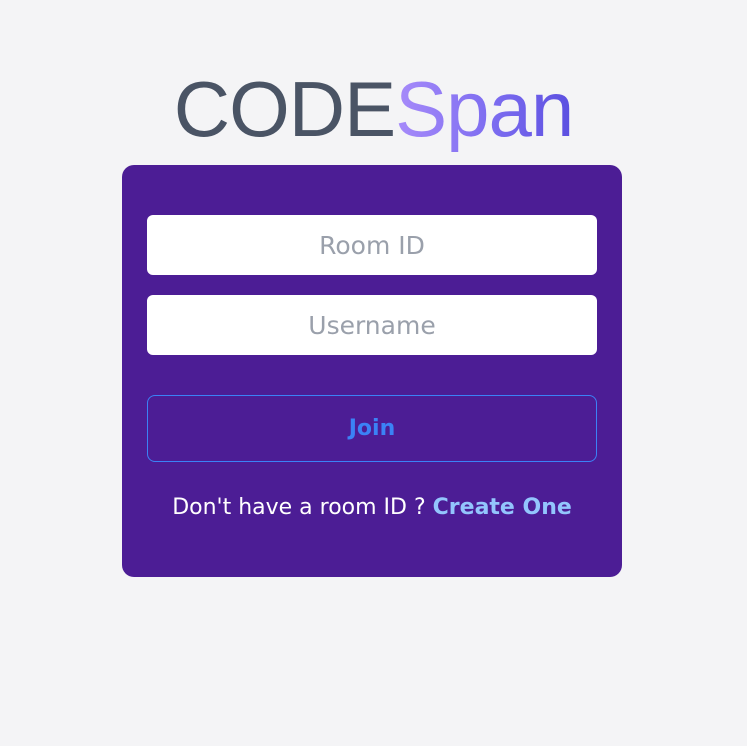 This screenshot has height=746, width=747. I want to click on room-id-input, so click(372, 245).